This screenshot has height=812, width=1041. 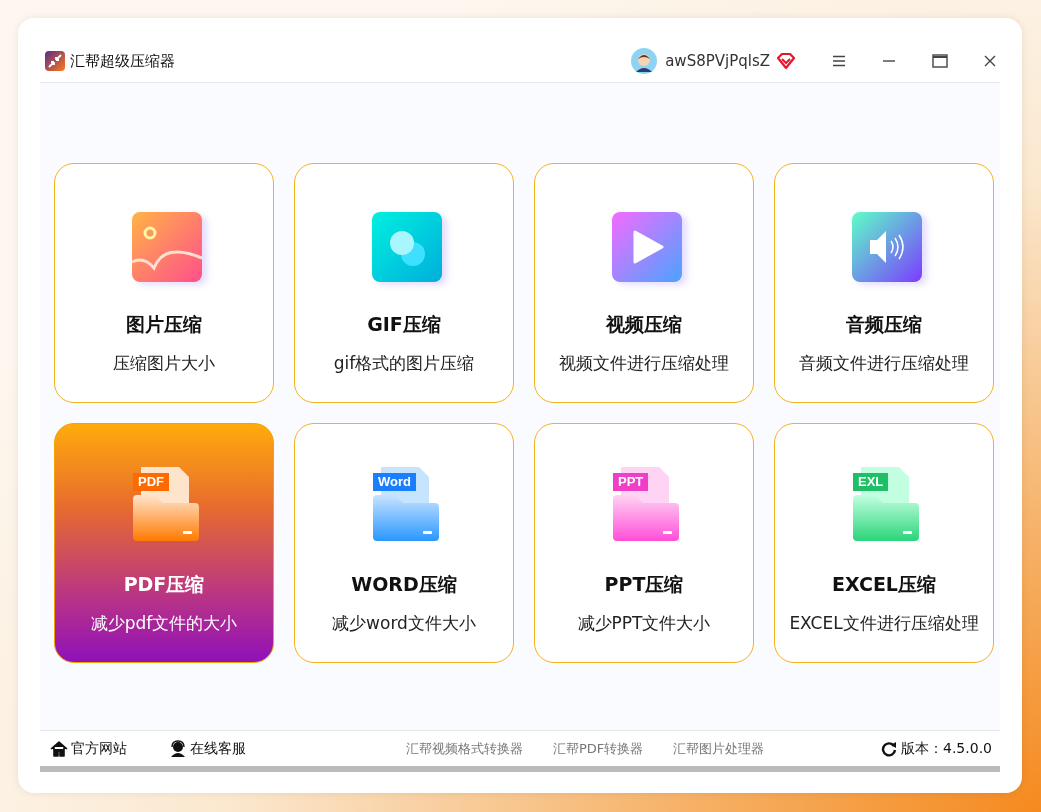 I want to click on icon-label: Word, so click(x=394, y=482).